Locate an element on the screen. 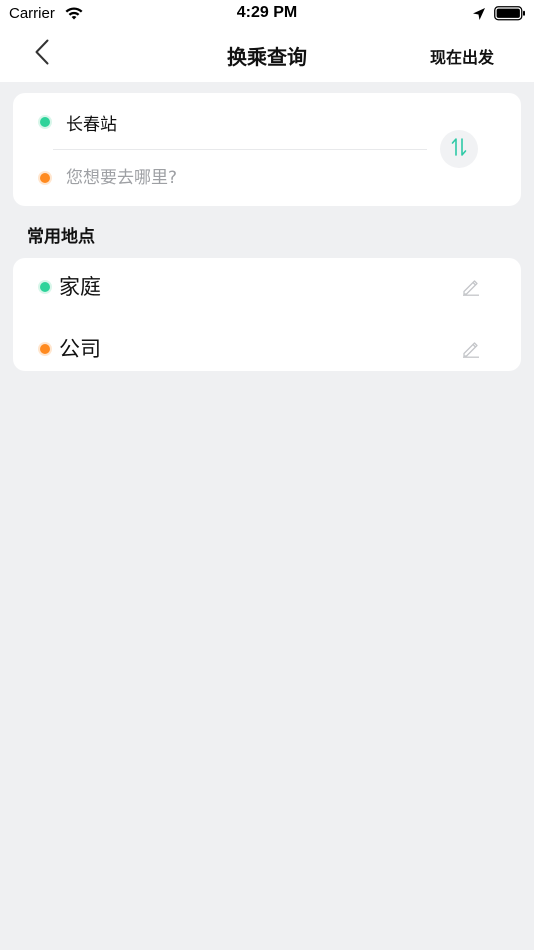 Image resolution: width=534 pixels, height=950 pixels. home-dot-icon is located at coordinates (45, 287).